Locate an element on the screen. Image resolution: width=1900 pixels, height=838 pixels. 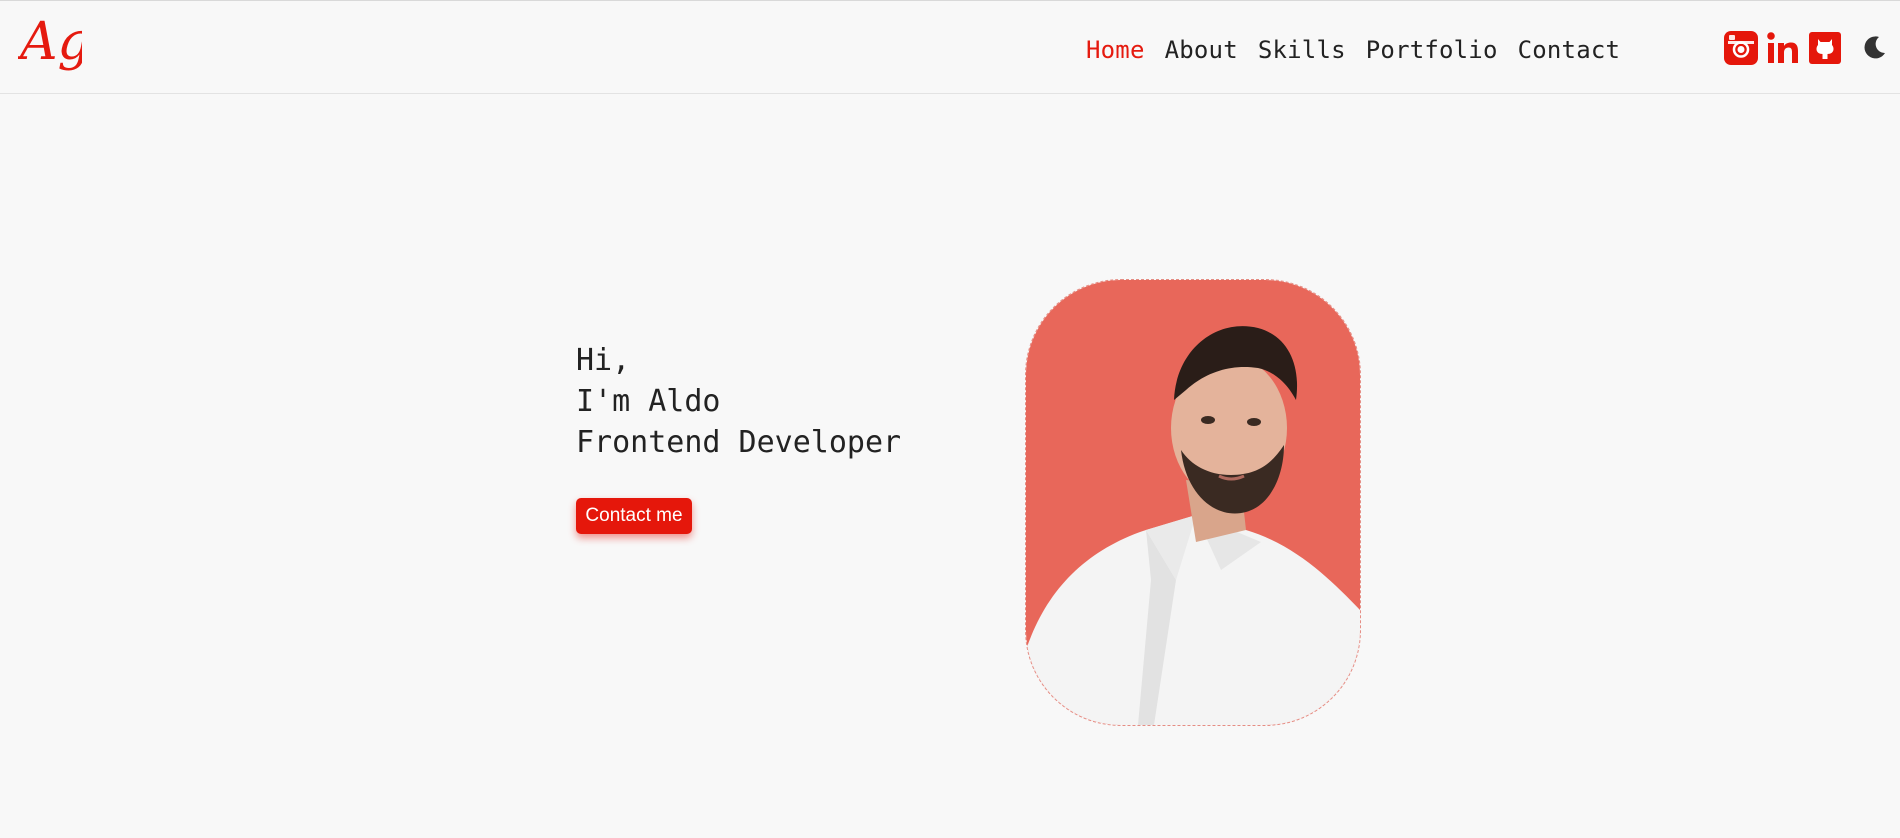
nav-contact: Contact is located at coordinates (1569, 50).